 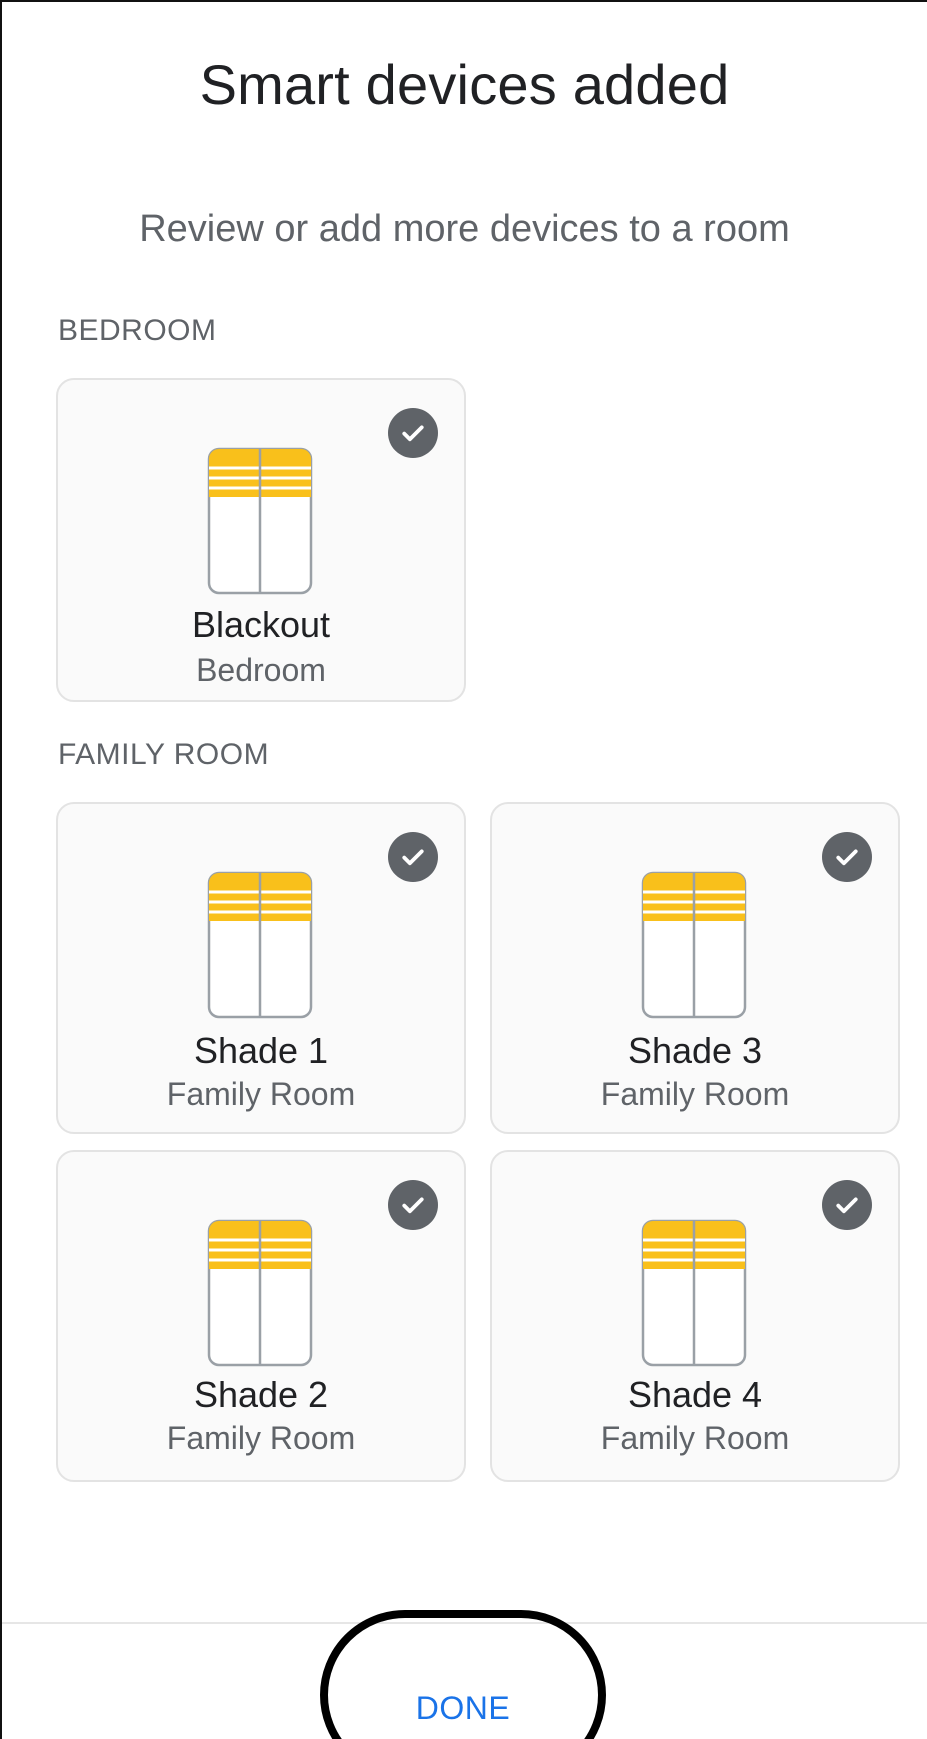 What do you see at coordinates (695, 1394) in the screenshot?
I see `device-name: Shade 4` at bounding box center [695, 1394].